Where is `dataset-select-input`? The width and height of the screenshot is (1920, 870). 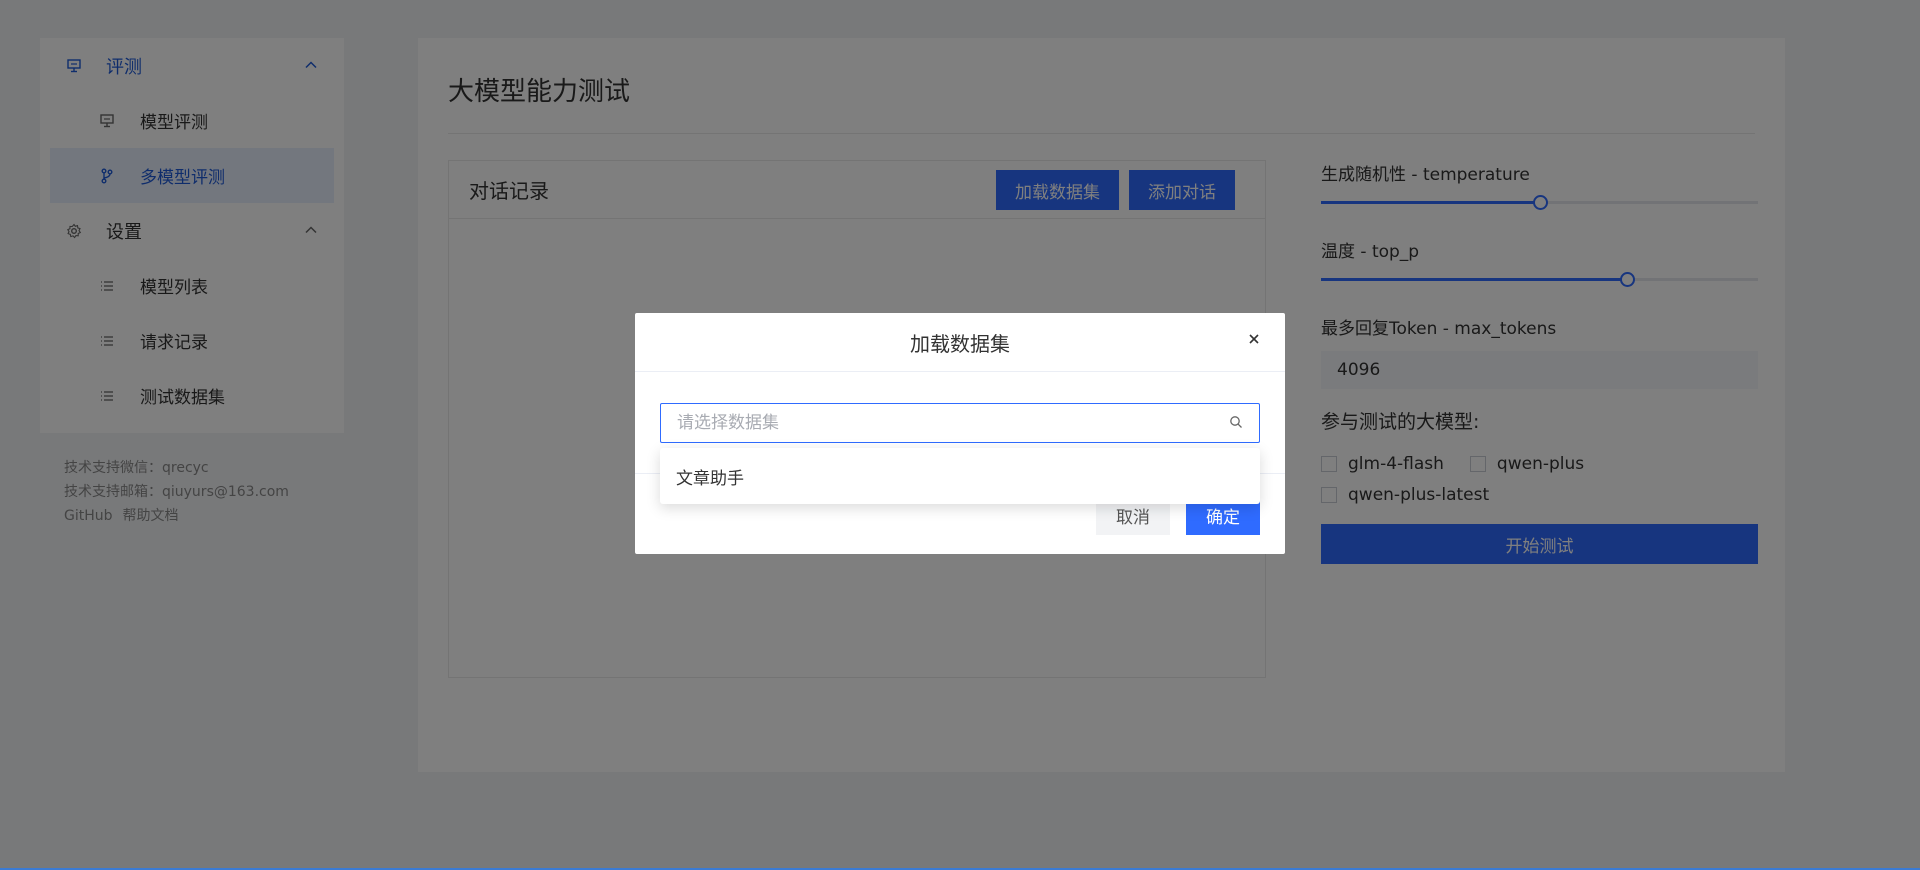 dataset-select-input is located at coordinates (953, 423).